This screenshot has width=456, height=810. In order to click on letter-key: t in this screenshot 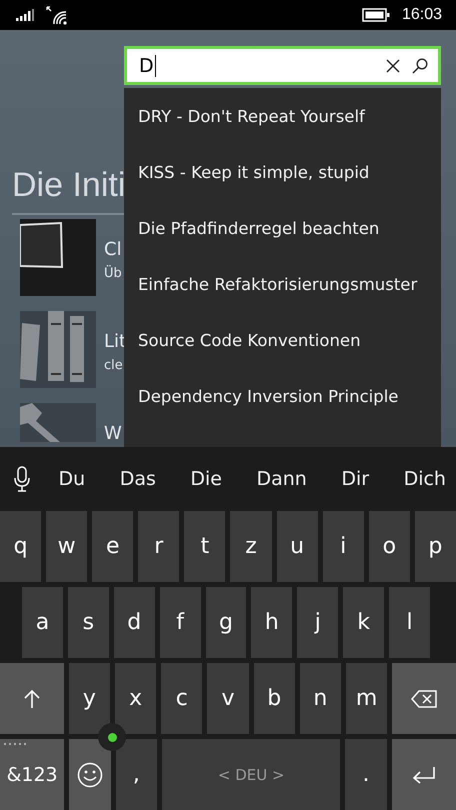, I will do `click(205, 546)`.